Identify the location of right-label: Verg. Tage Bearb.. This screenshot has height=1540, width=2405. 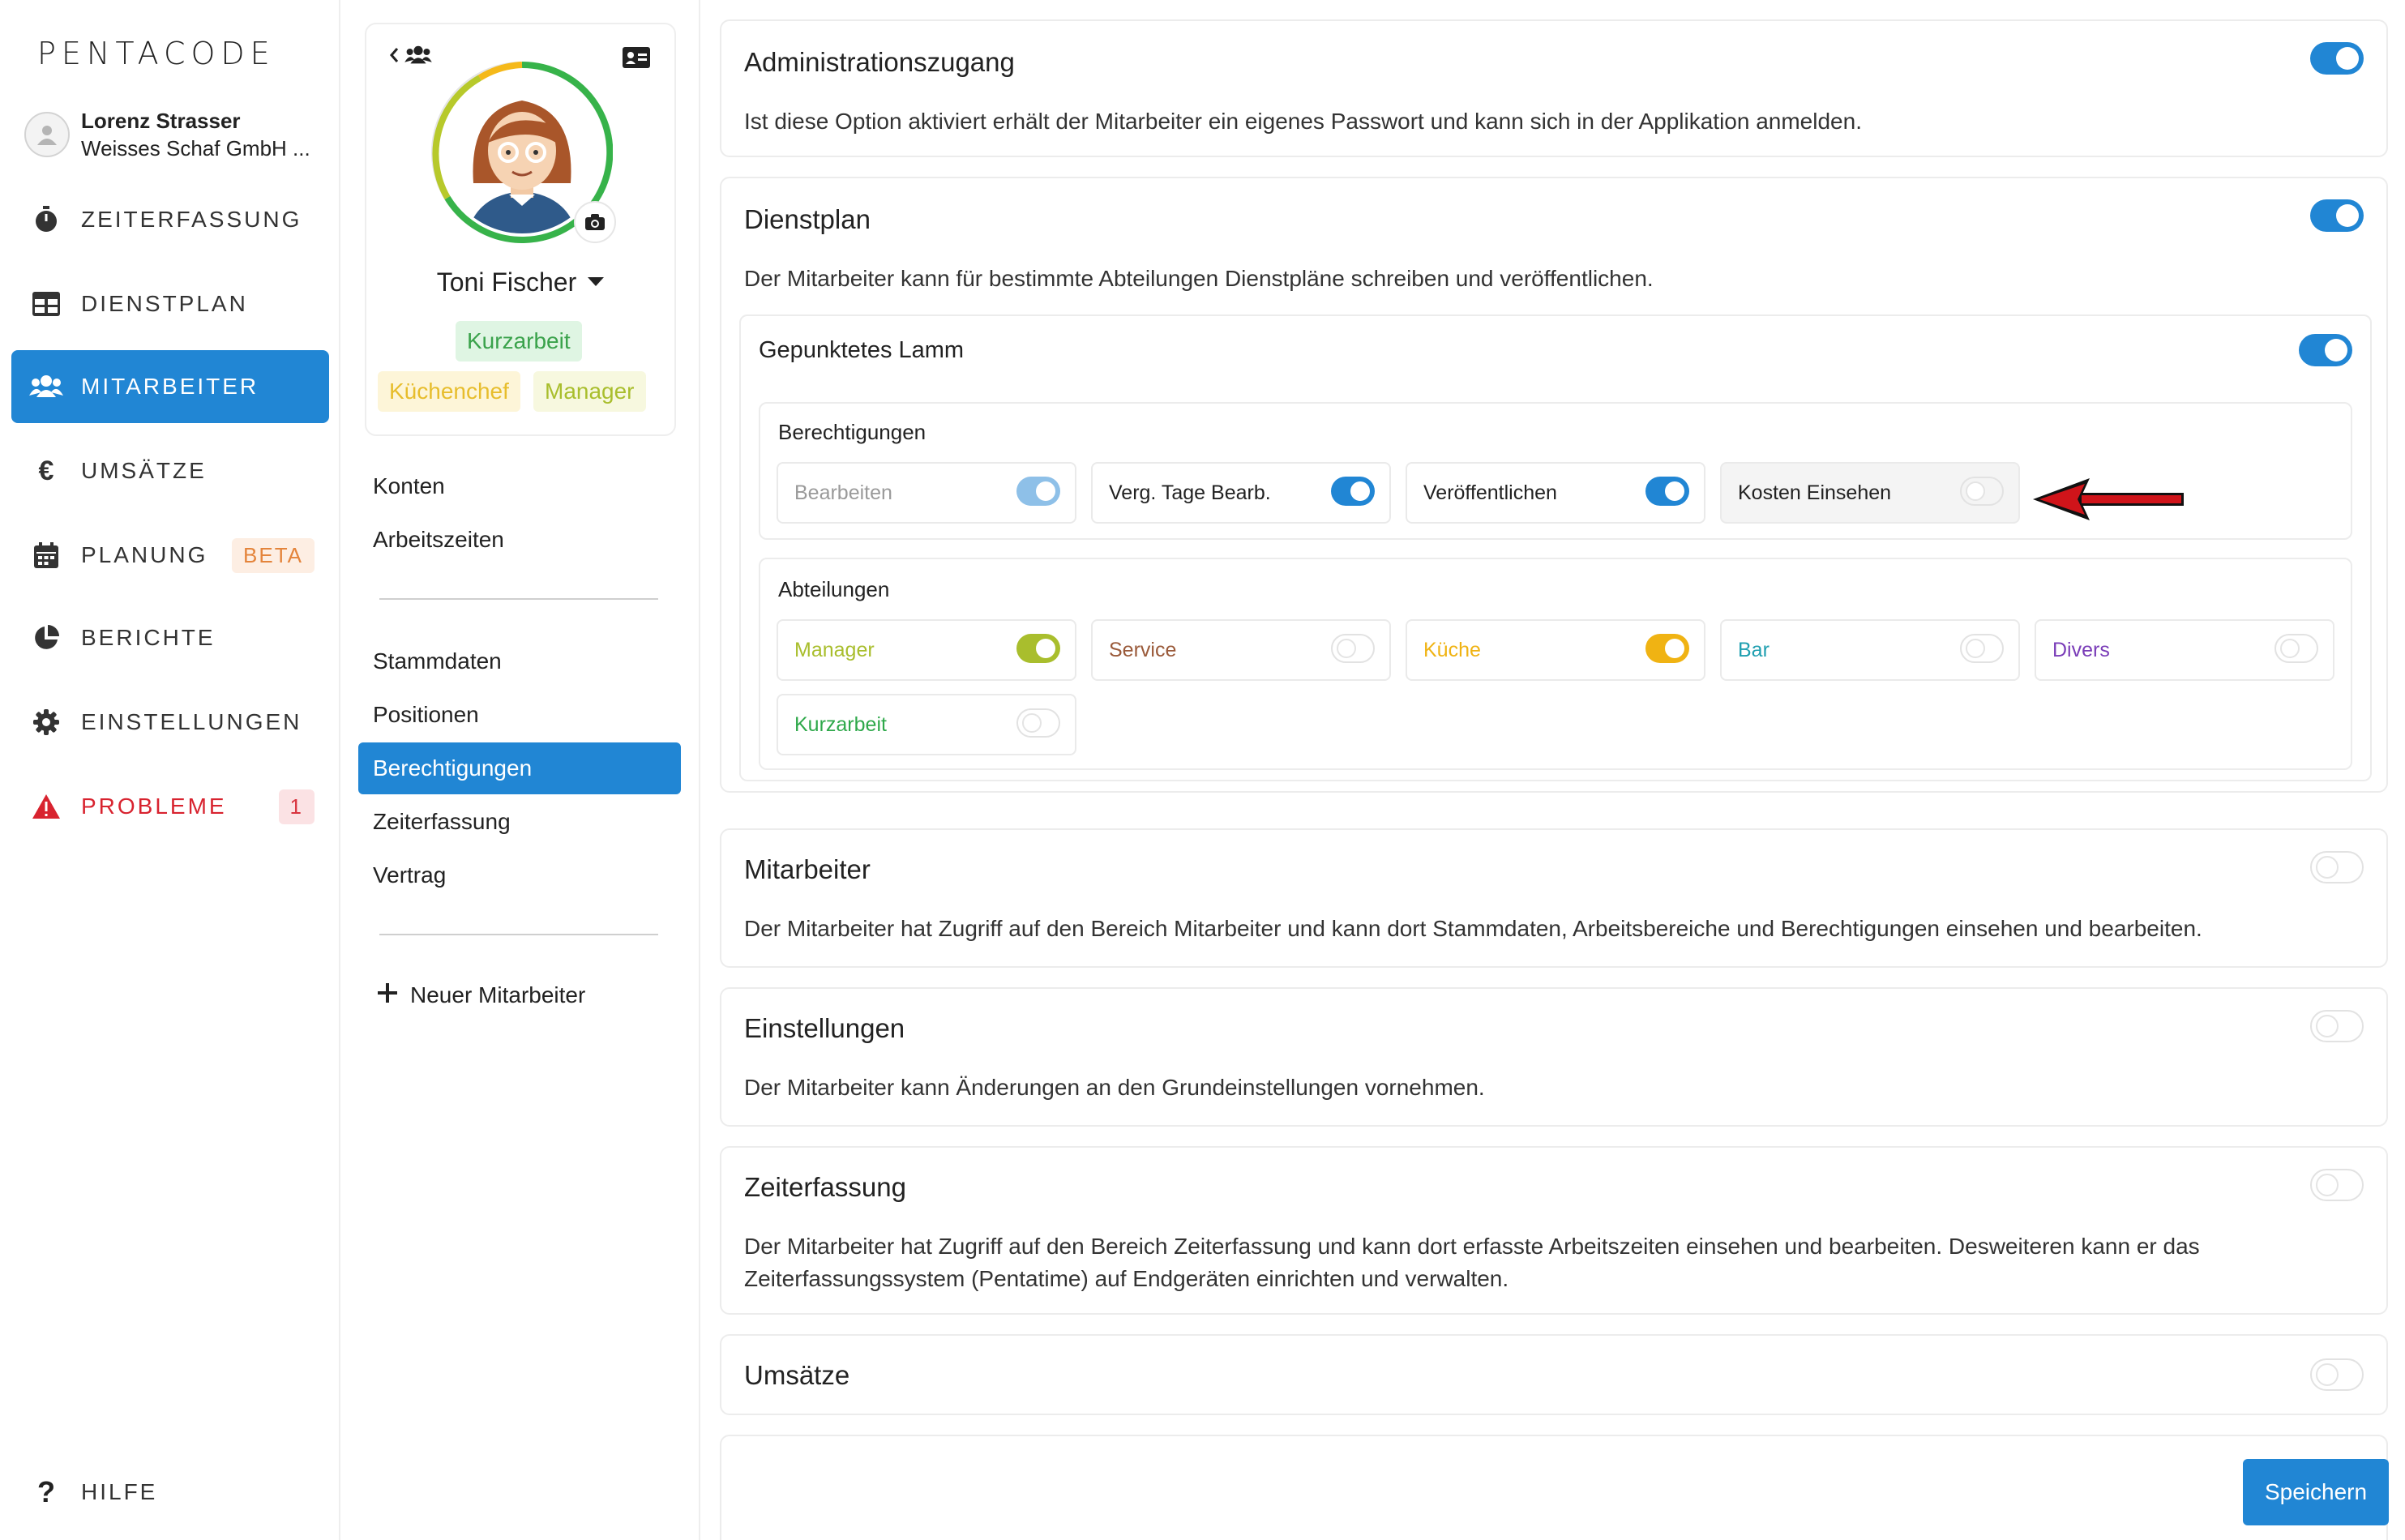
(1190, 492).